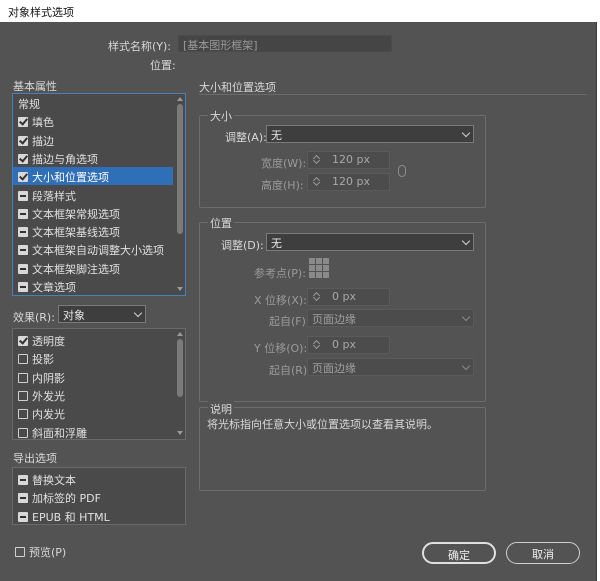 The height and width of the screenshot is (581, 600). What do you see at coordinates (221, 116) in the screenshot?
I see `size-heading: 大小` at bounding box center [221, 116].